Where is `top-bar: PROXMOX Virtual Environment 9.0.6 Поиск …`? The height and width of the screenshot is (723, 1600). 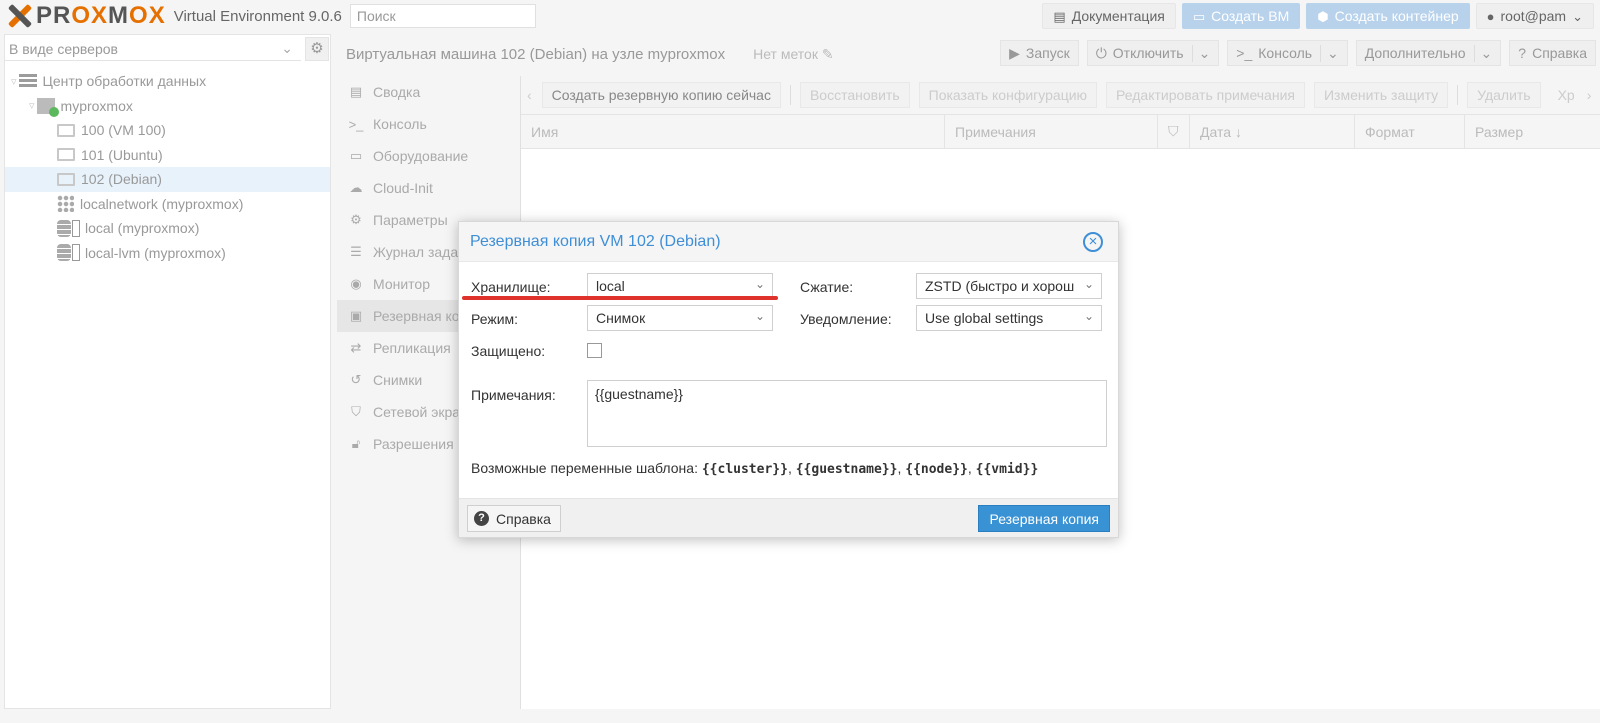
top-bar: PROXMOX Virtual Environment 9.0.6 Поиск … is located at coordinates (800, 16).